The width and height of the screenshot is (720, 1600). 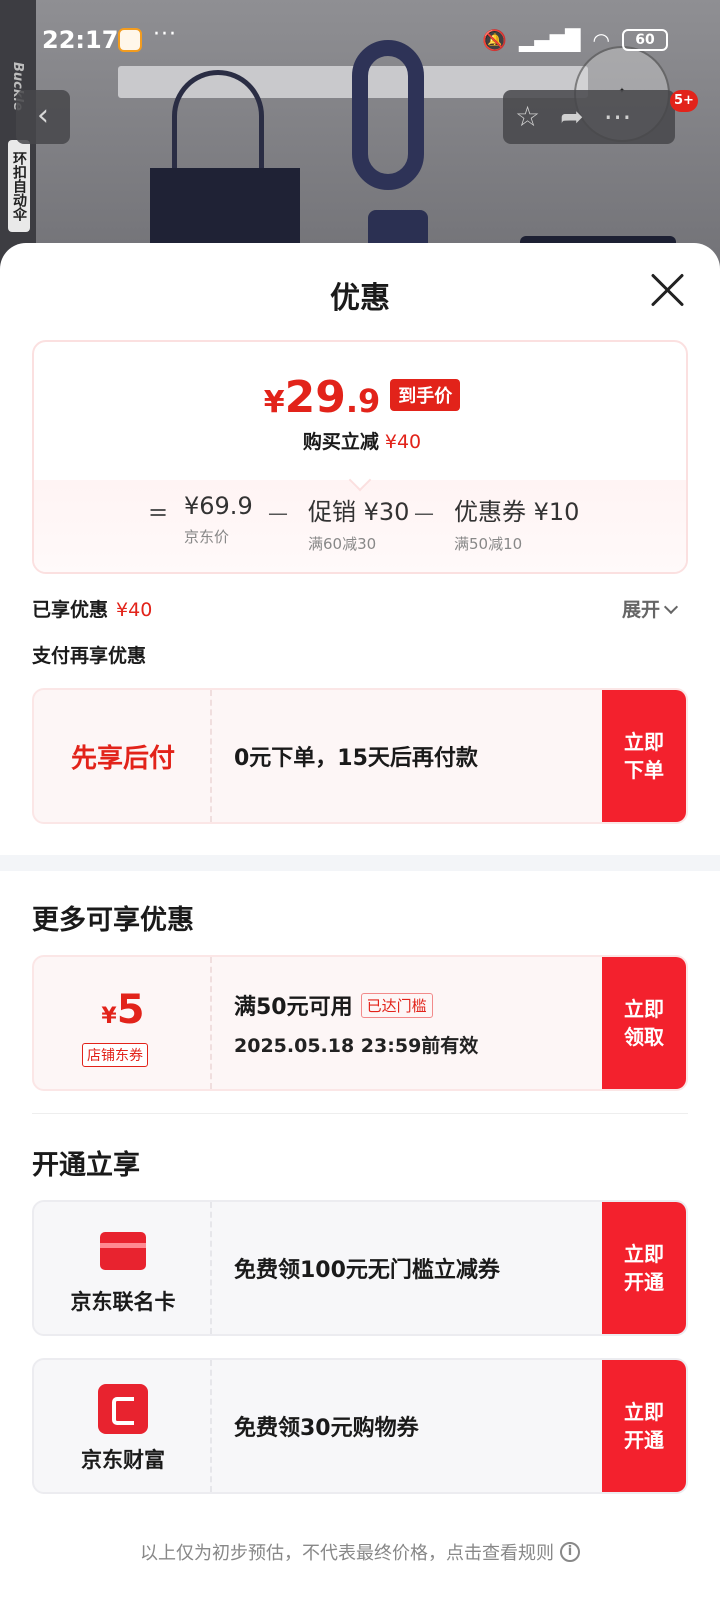 I want to click on wealth-description: 免费领30元购物券, so click(x=326, y=1428).